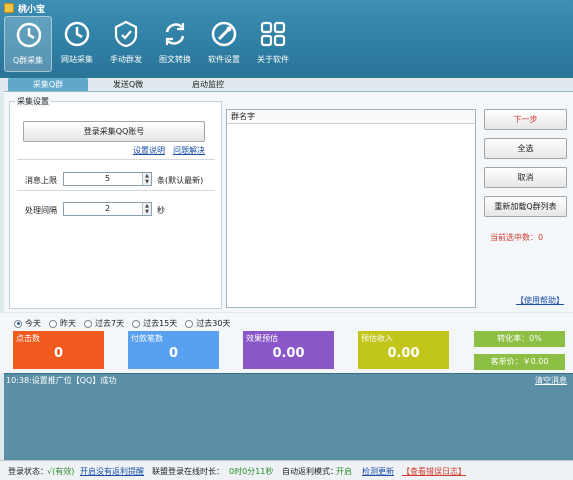  I want to click on card-title: 效果预估, so click(262, 338).